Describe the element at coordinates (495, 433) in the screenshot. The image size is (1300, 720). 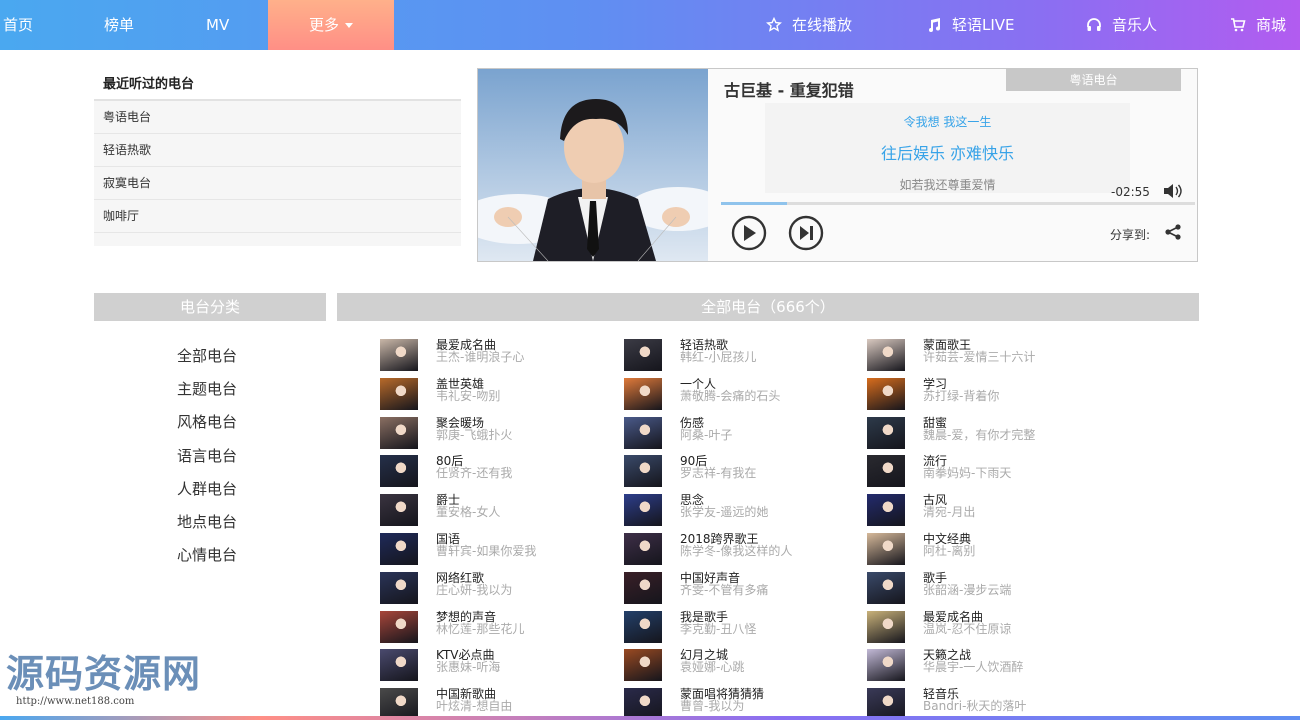
I see `station-item: 聚会暖场 郭庚-飞蛾扑火` at that location.